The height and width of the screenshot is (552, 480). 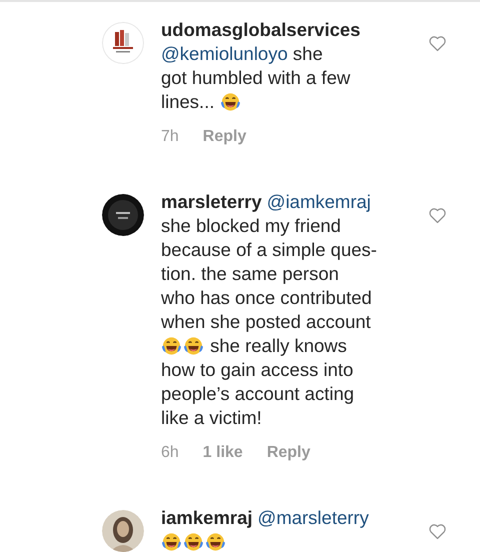 I want to click on mention-link: @kemiolunloyo, so click(x=224, y=54).